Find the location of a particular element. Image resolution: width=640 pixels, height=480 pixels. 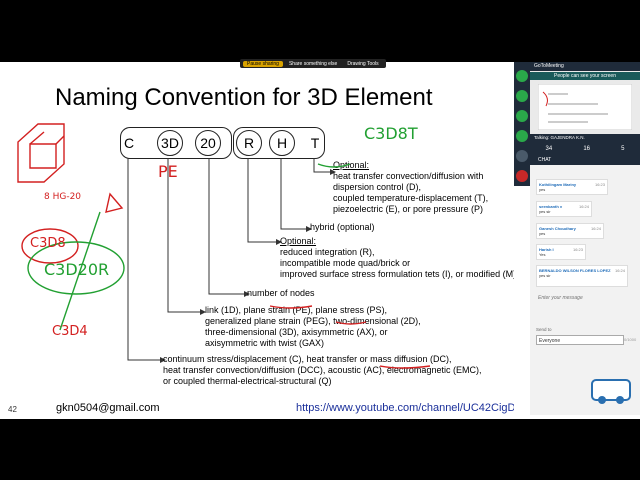

shared-screen-preview: GoToMeeting People can see your screen is located at coordinates (585, 98).